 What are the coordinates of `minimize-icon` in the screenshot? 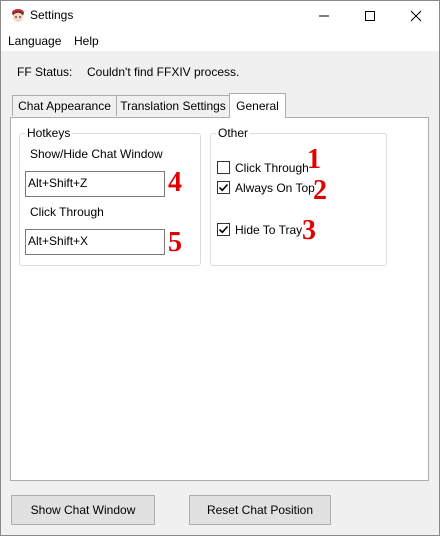 It's located at (324, 16).